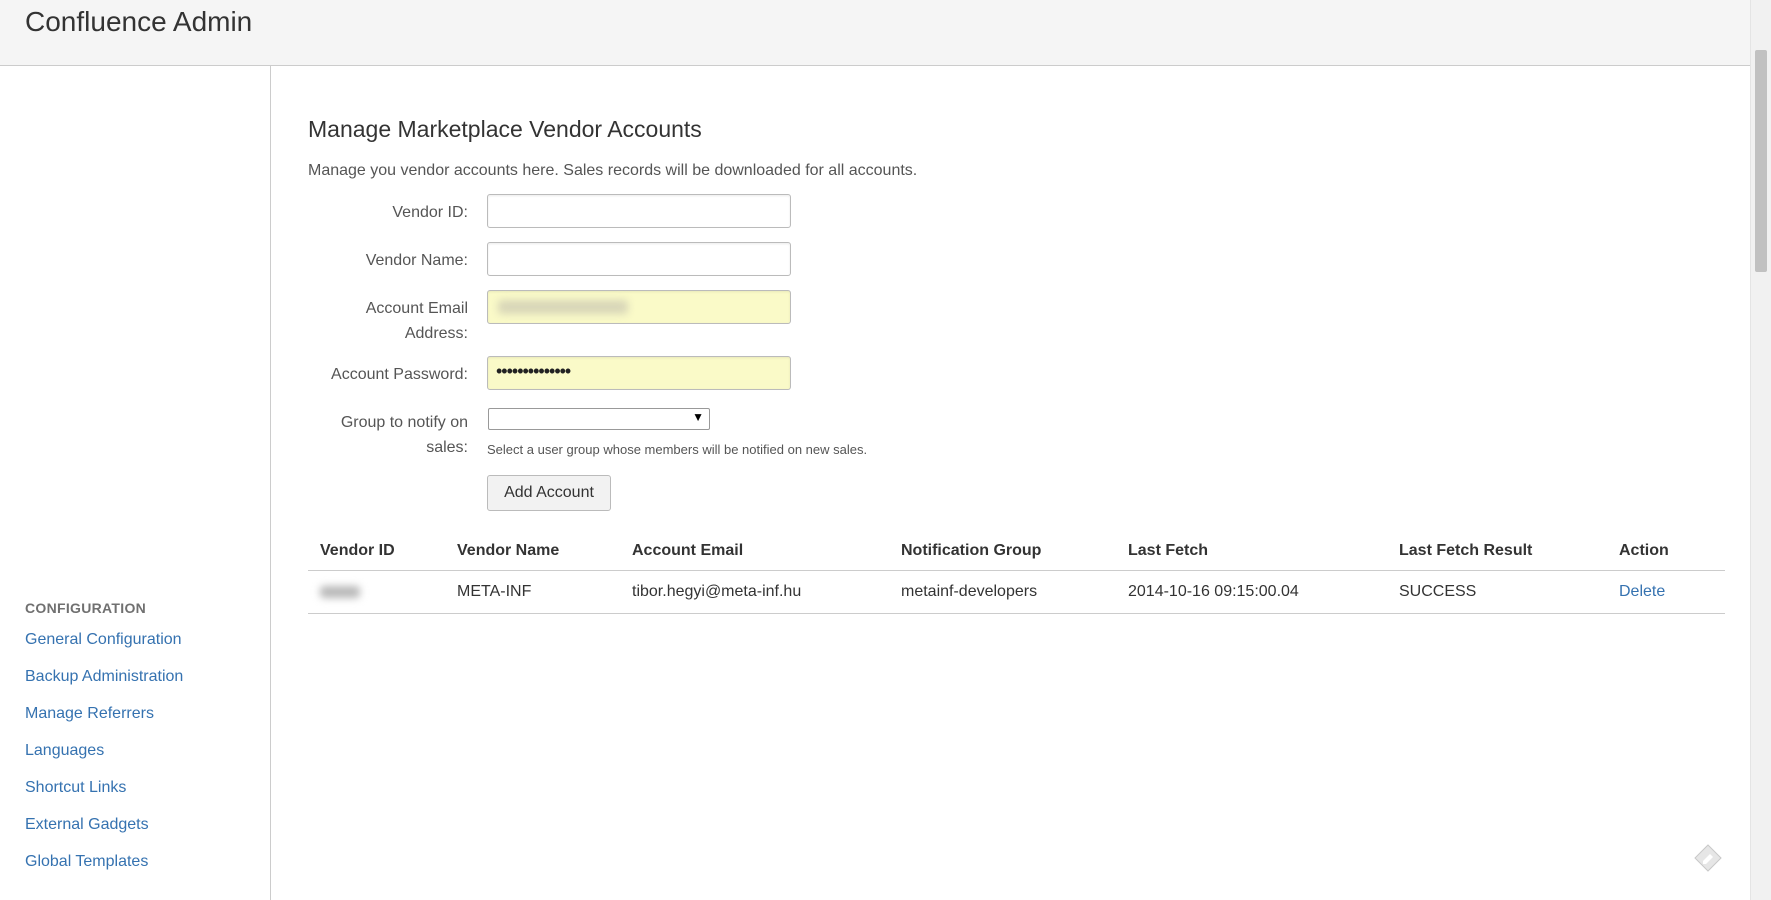 The height and width of the screenshot is (900, 1771). What do you see at coordinates (375, 435) in the screenshot?
I see `group-notify-label: Group to notify on sales:` at bounding box center [375, 435].